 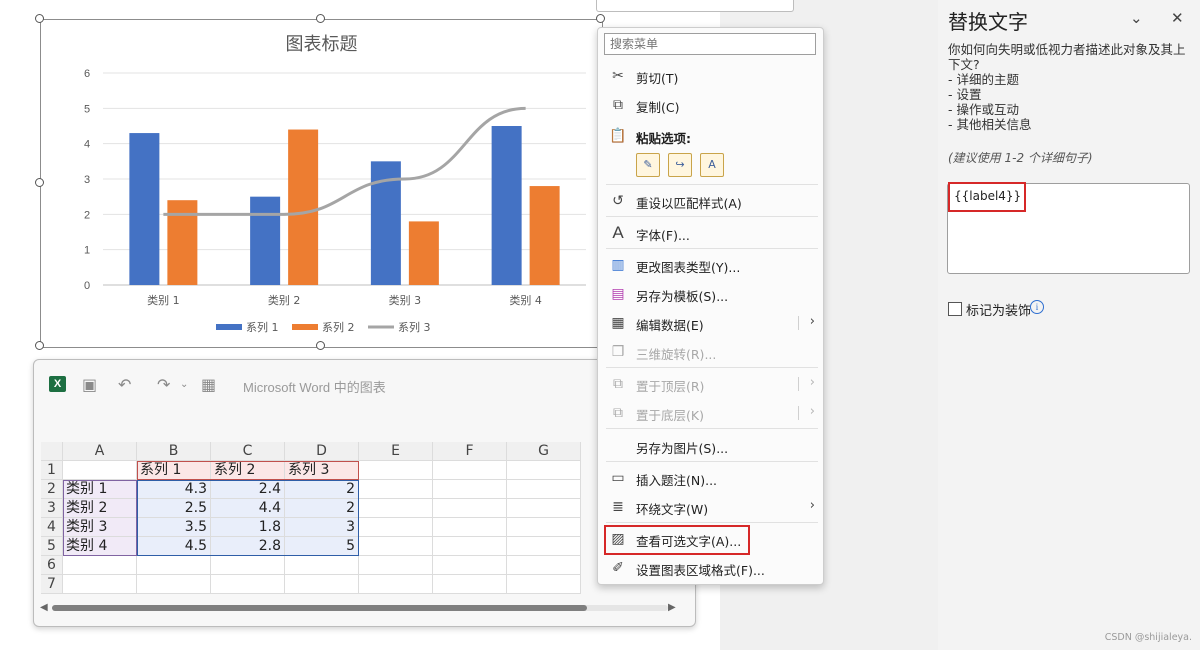 I want to click on highlight-view-alt-text, so click(x=677, y=540).